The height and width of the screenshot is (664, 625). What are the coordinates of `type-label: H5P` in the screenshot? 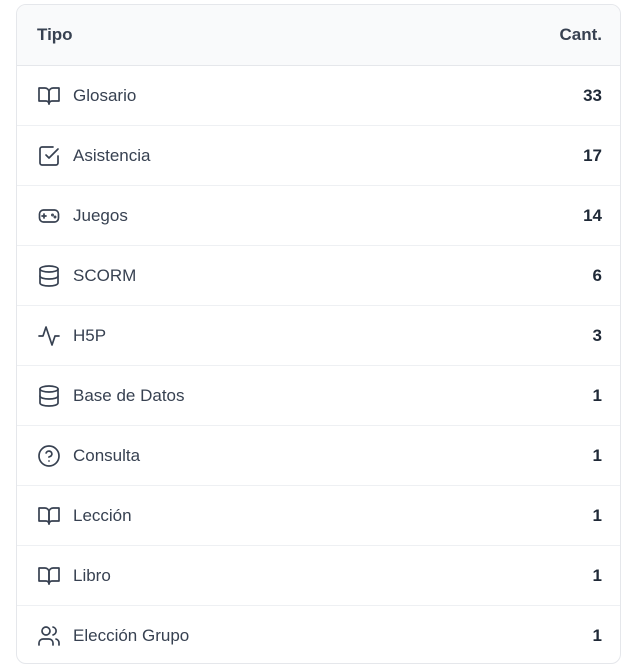 It's located at (90, 335).